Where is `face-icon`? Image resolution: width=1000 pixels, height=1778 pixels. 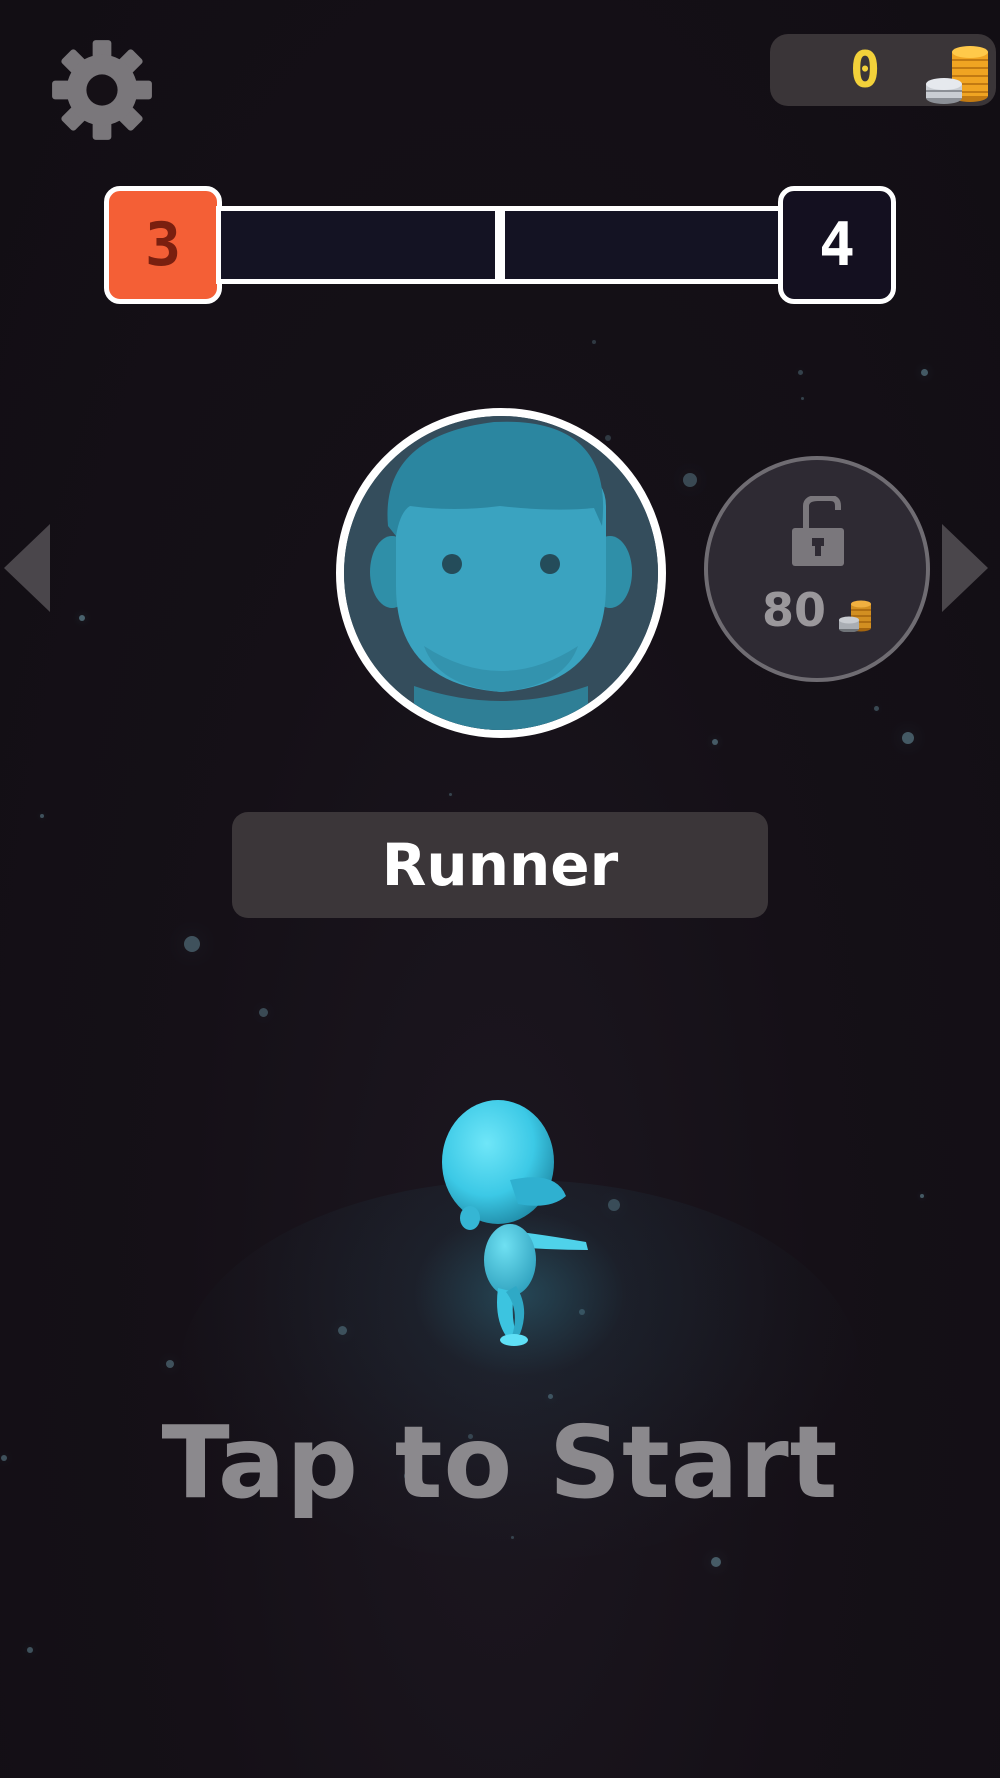 face-icon is located at coordinates (501, 573).